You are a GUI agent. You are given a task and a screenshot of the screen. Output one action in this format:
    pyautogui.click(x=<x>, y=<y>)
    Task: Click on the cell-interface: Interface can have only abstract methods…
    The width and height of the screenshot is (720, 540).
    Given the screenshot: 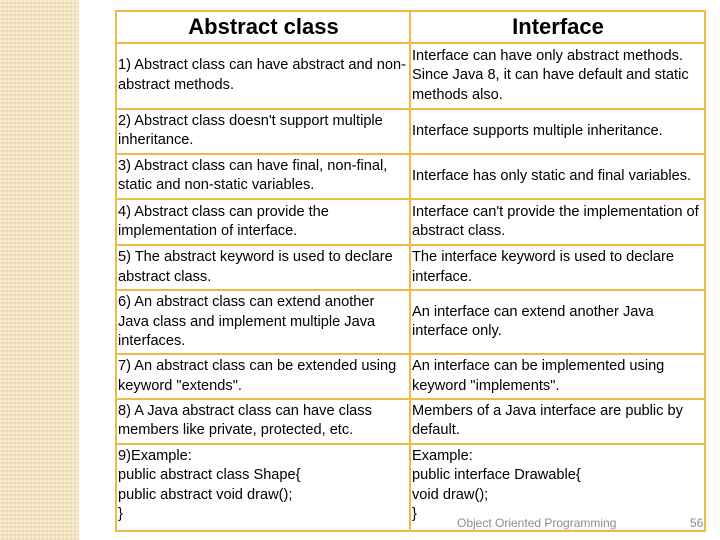 What is the action you would take?
    pyautogui.click(x=557, y=76)
    